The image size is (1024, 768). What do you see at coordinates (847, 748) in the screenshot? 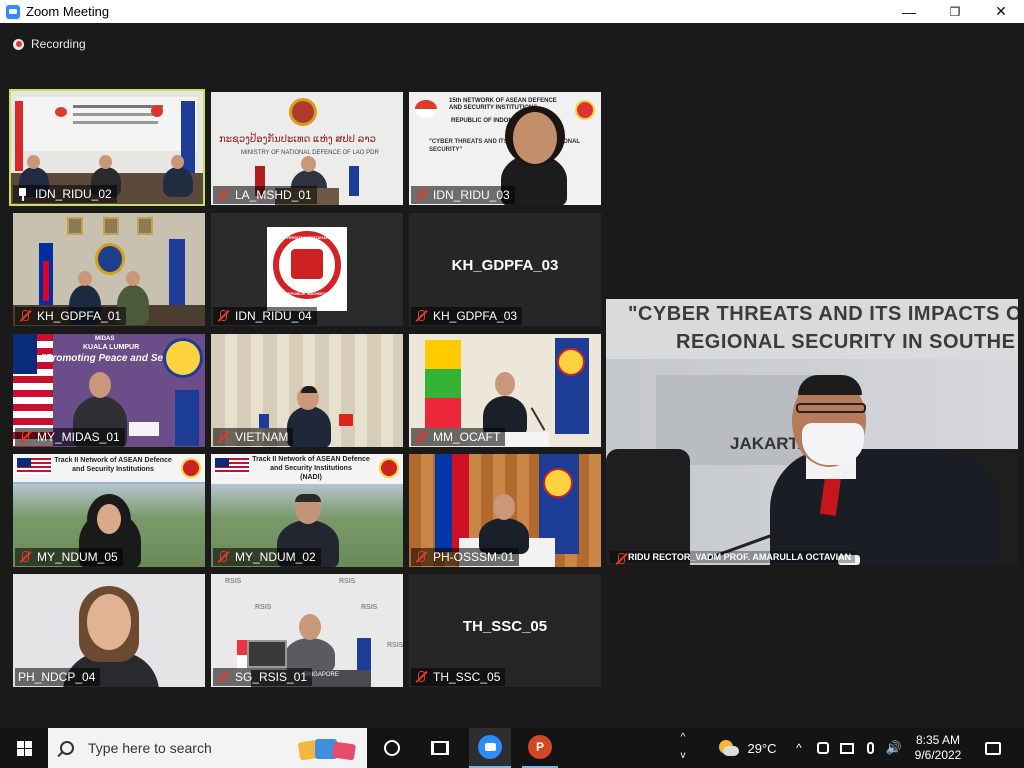
I see `tray-network-button` at bounding box center [847, 748].